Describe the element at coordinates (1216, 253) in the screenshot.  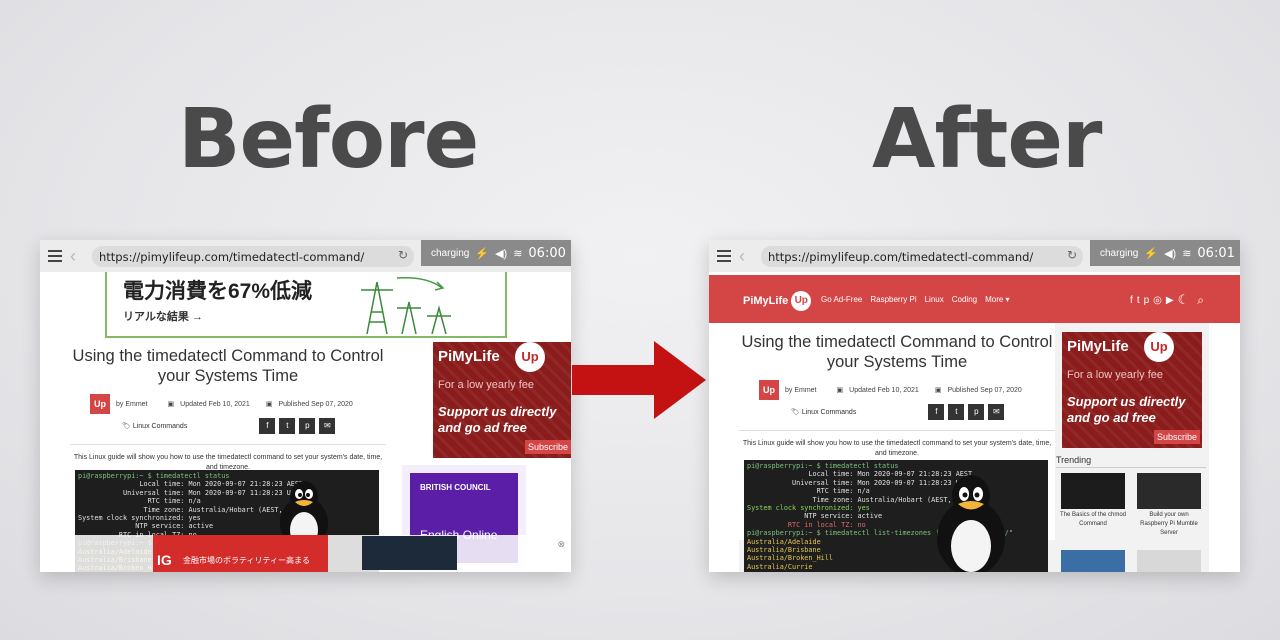
I see `clock: 06:01` at that location.